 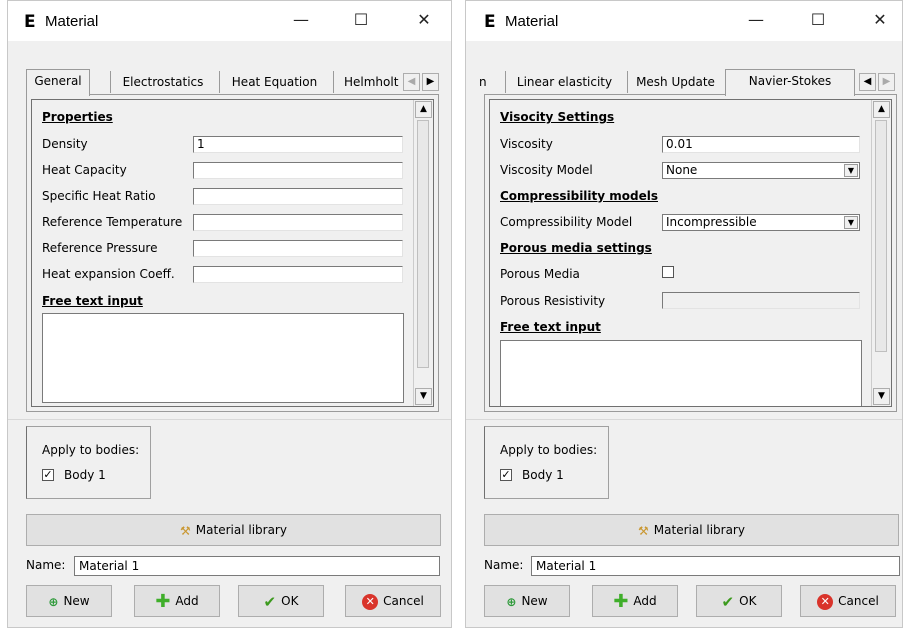 What do you see at coordinates (553, 301) in the screenshot?
I see `porous-resistivity-label: Porous Resistivity` at bounding box center [553, 301].